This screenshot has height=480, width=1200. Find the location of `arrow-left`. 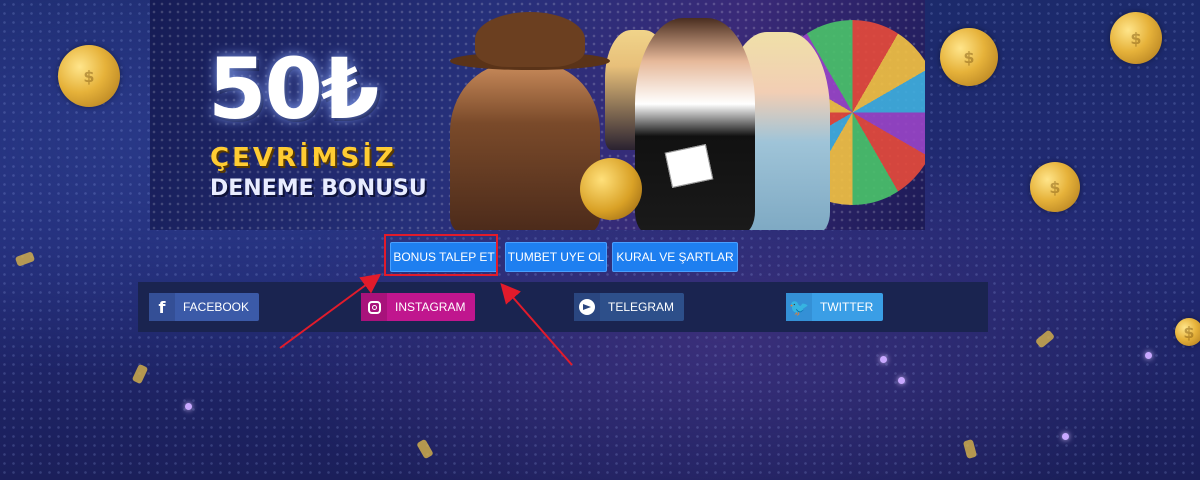

arrow-left is located at coordinates (330, 311).